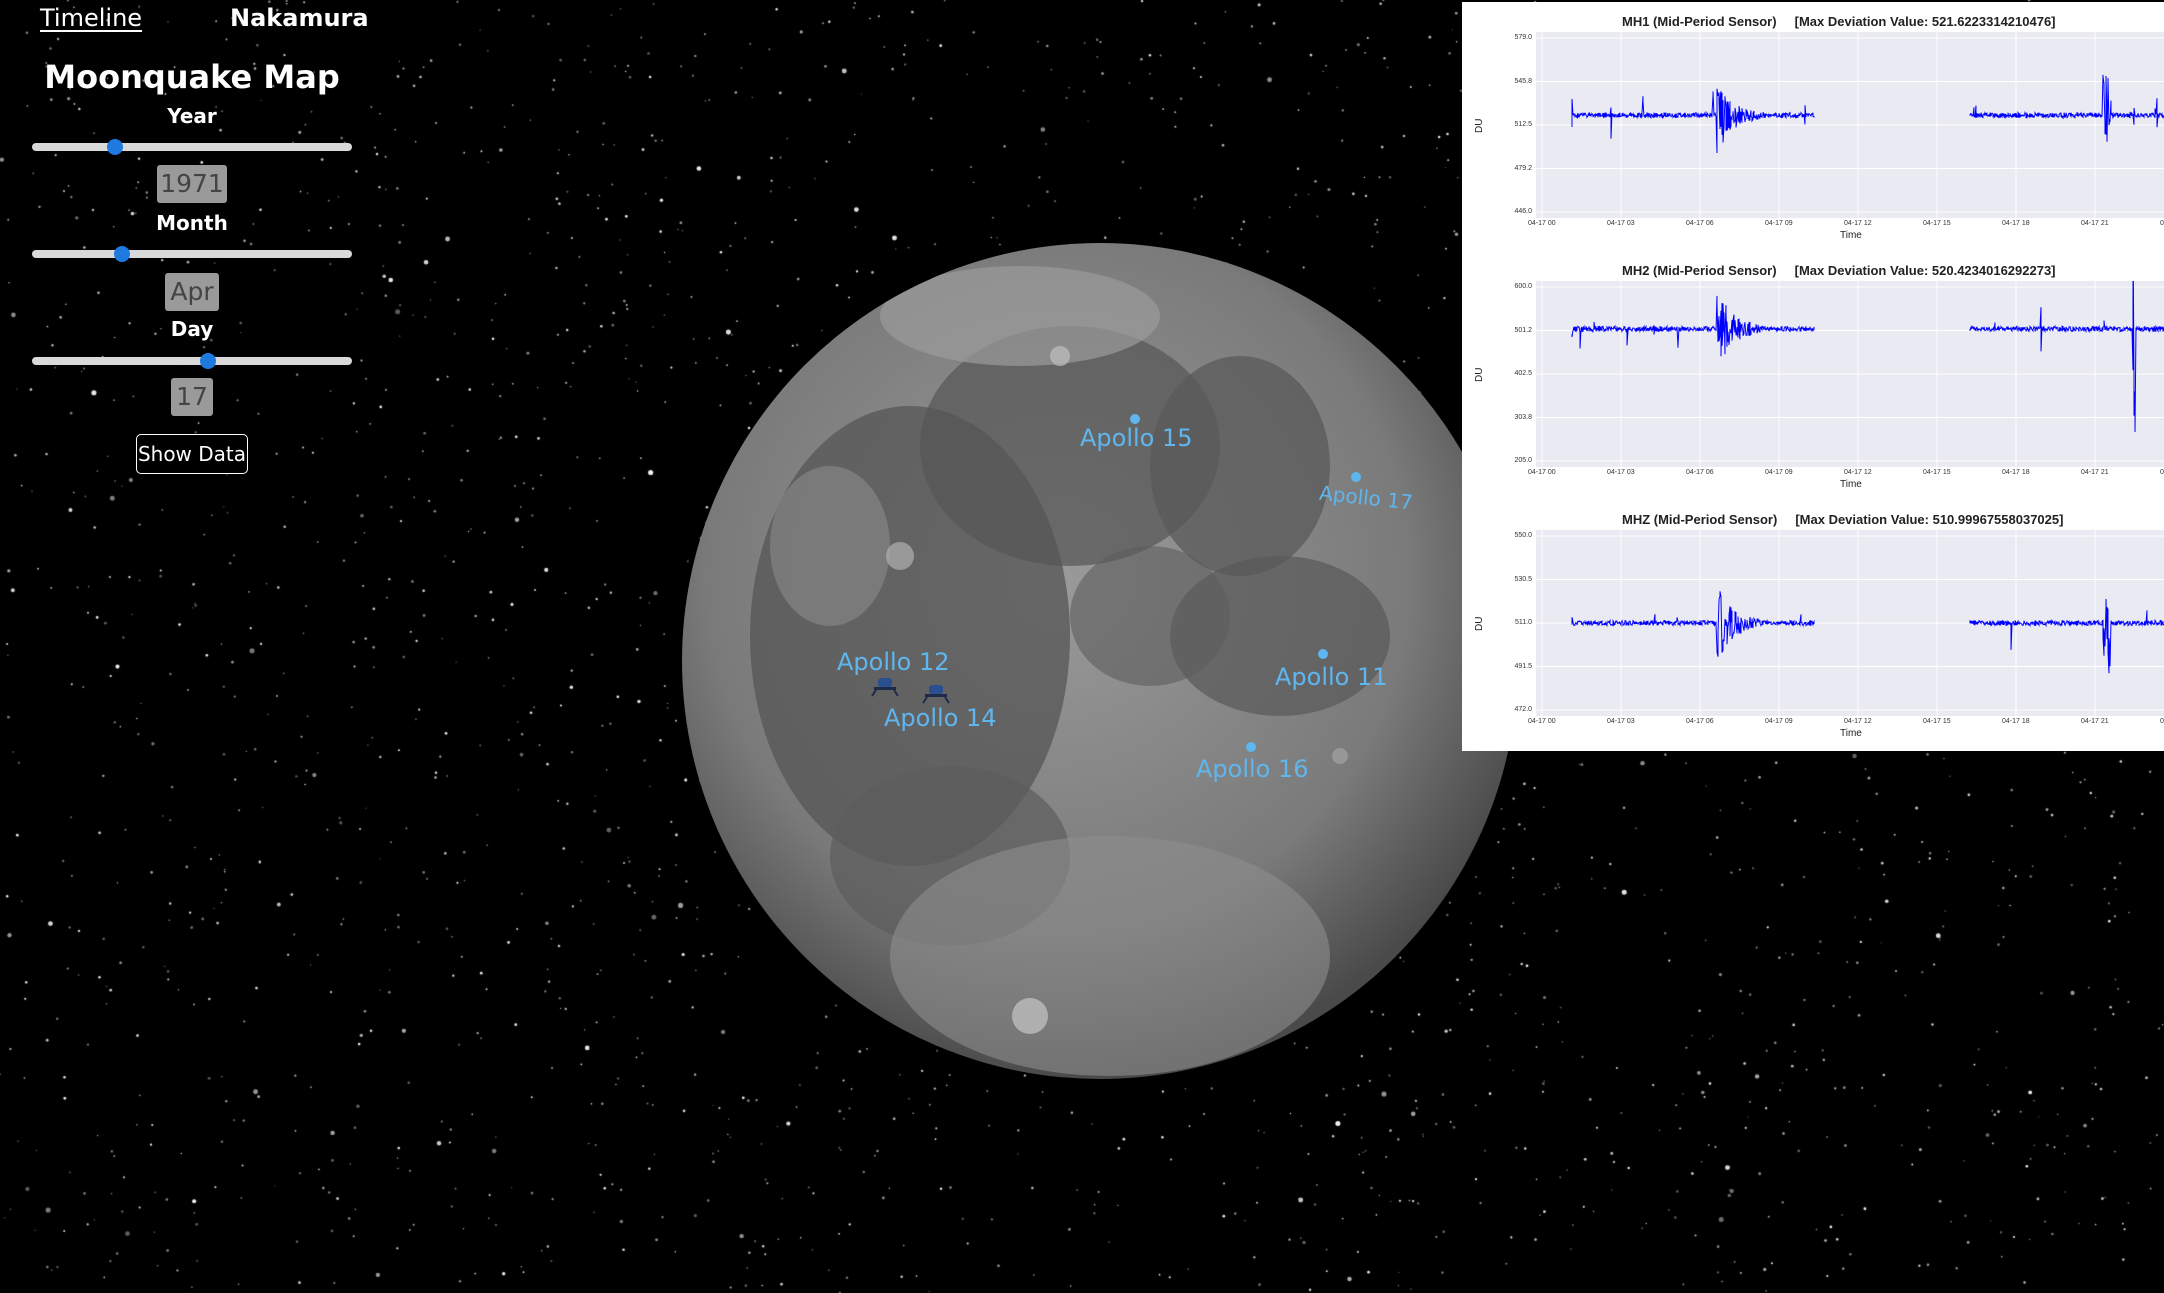 The height and width of the screenshot is (1293, 2164). I want to click on nav-timeline-link: Timeline, so click(91, 18).